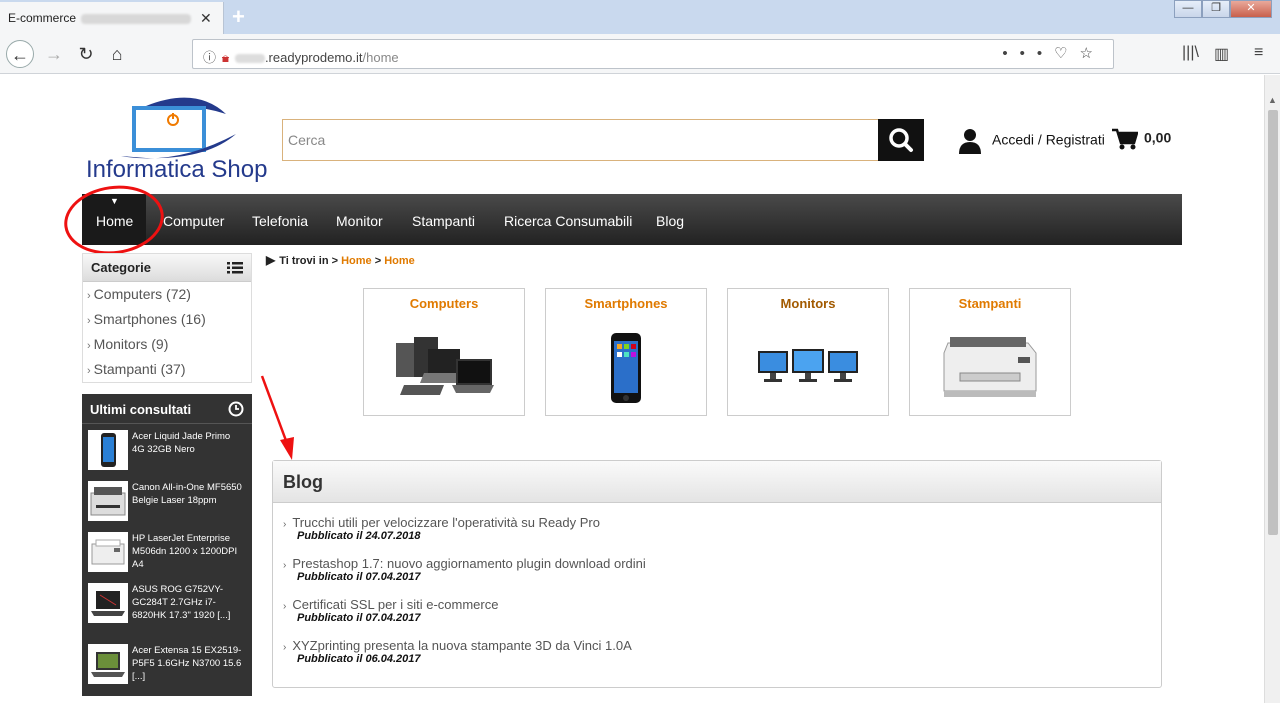 Image resolution: width=1280 pixels, height=703 pixels. Describe the element at coordinates (1273, 322) in the screenshot. I see `scrollbar-thumb` at that location.